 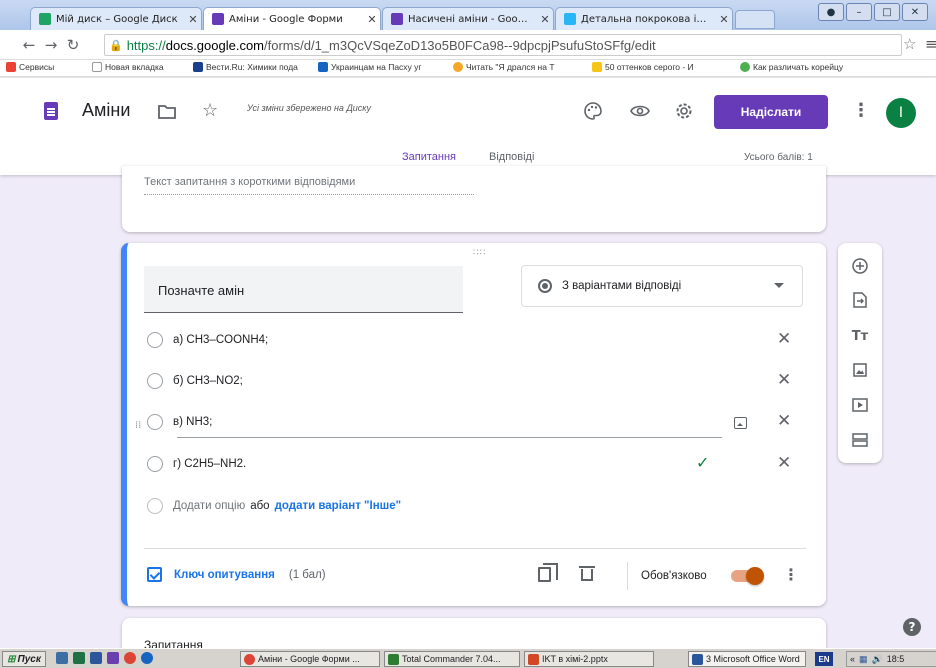 I want to click on option-label: в) NH3;, so click(x=192, y=422).